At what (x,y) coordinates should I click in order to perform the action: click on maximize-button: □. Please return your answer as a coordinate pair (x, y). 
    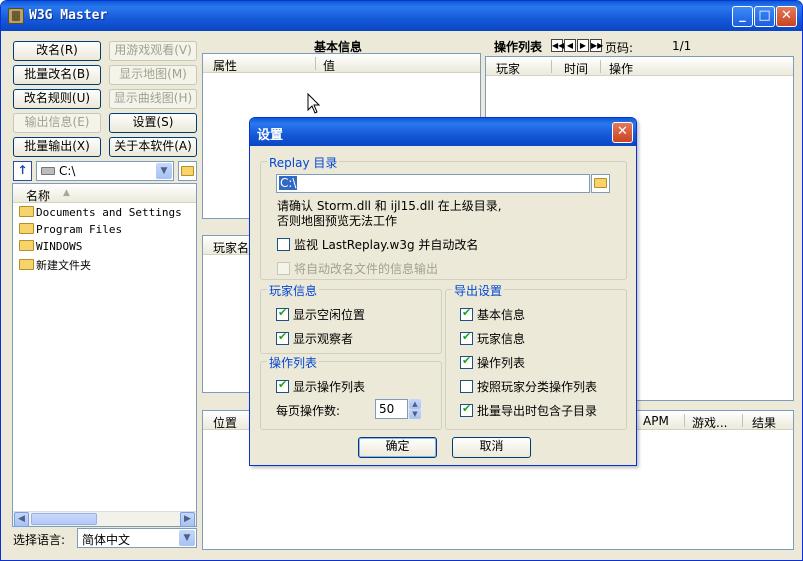
    Looking at the image, I should click on (764, 16).